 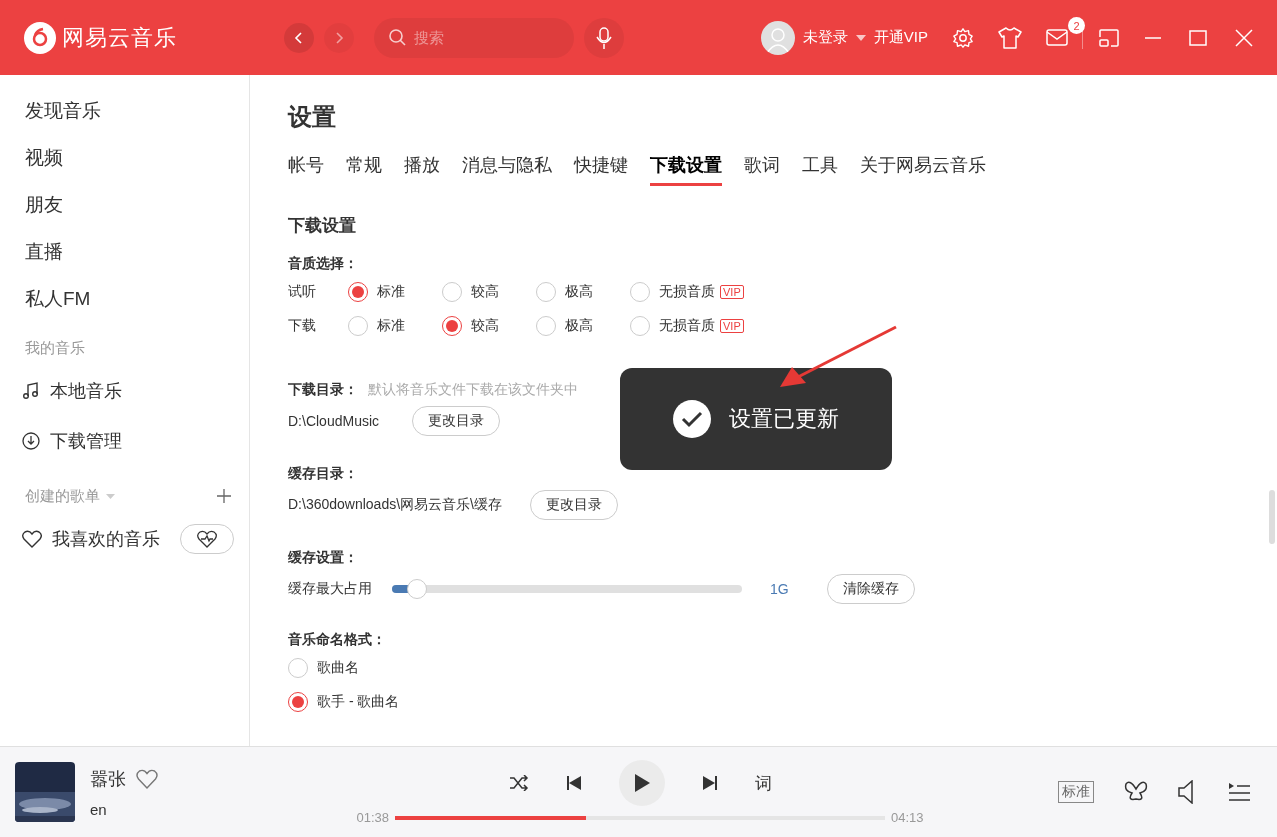 I want to click on settings-tab: 关于网易云音乐, so click(x=923, y=169).